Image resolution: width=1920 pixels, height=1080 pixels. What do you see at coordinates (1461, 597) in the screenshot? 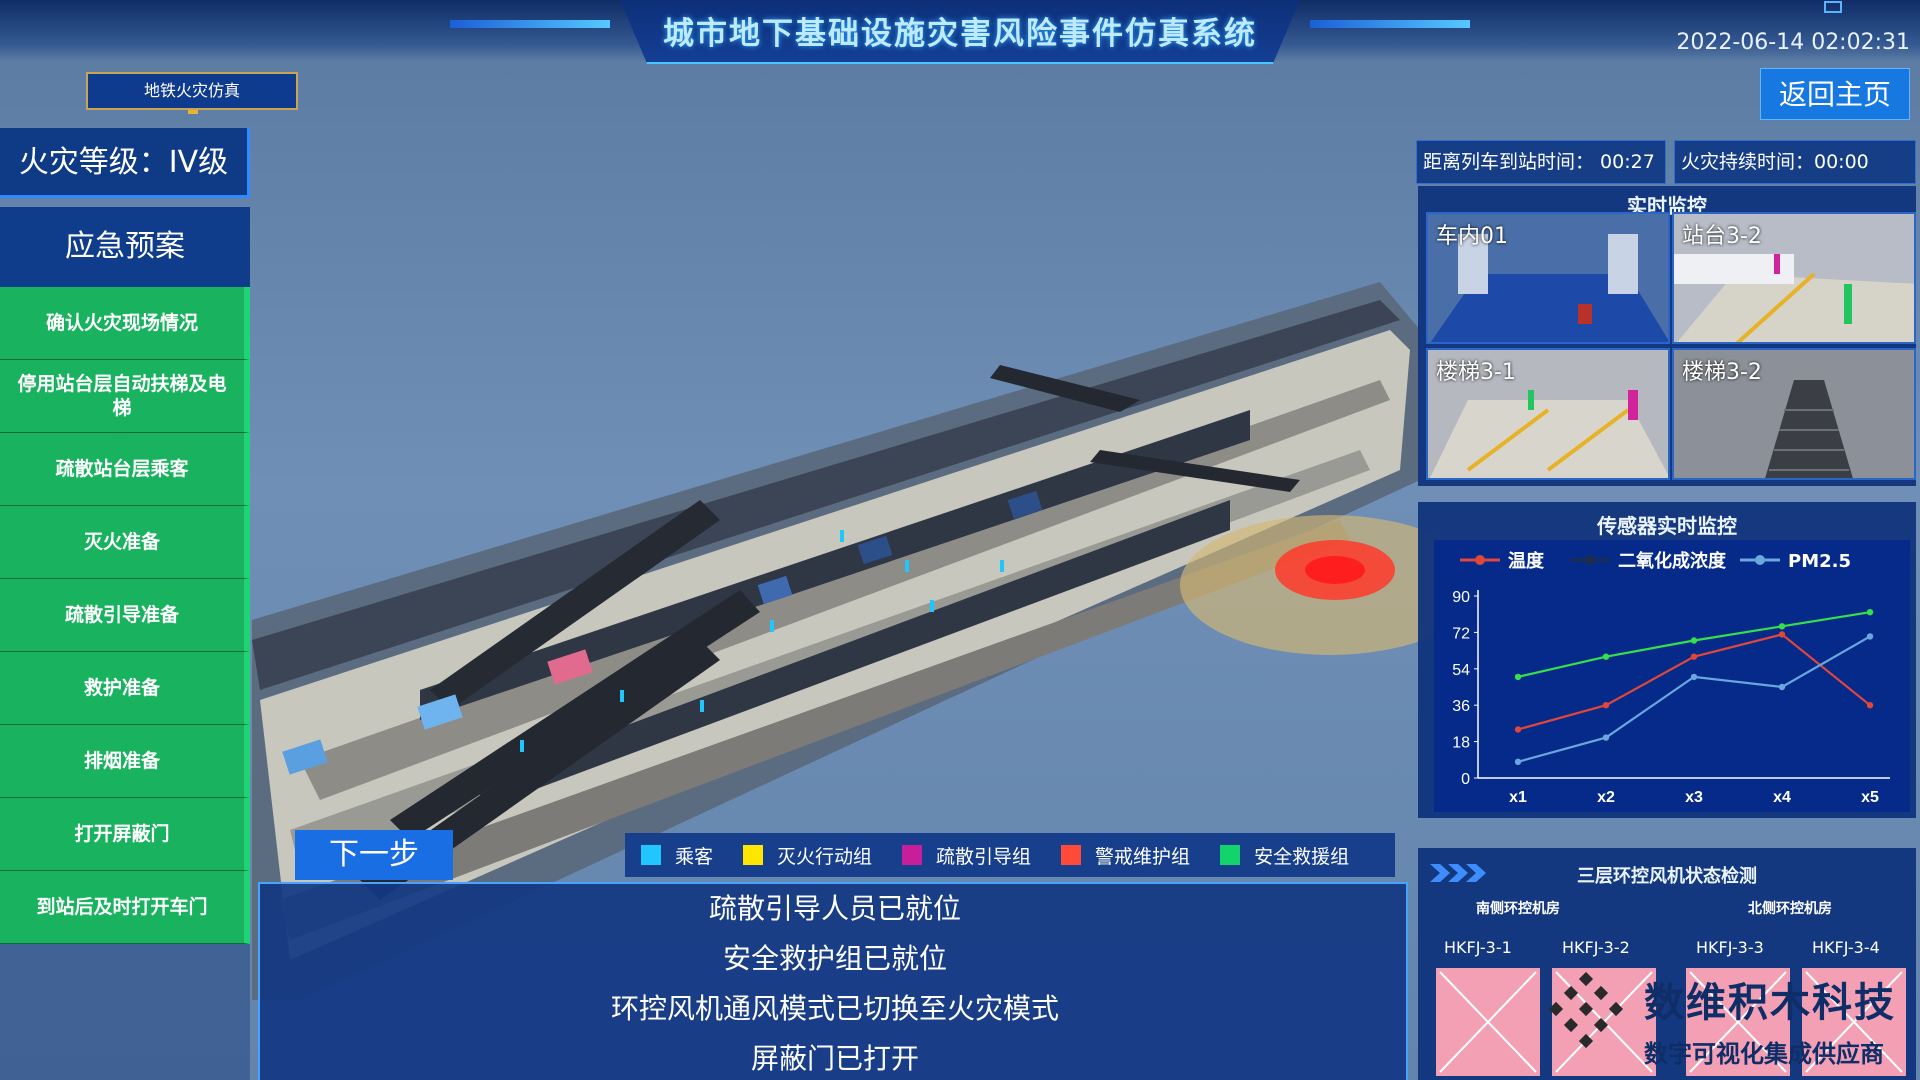
I see `y-tick-label: 90` at bounding box center [1461, 597].